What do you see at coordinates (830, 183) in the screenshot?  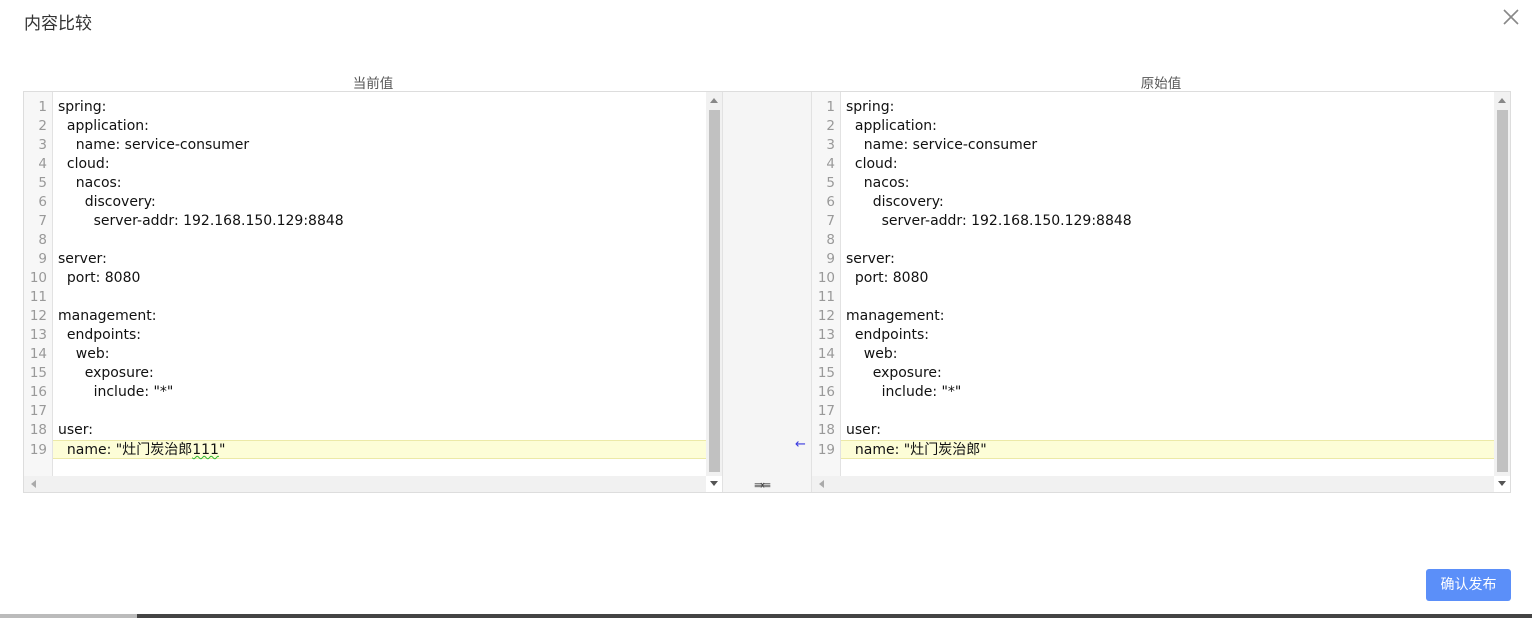 I see `line-number: 5` at bounding box center [830, 183].